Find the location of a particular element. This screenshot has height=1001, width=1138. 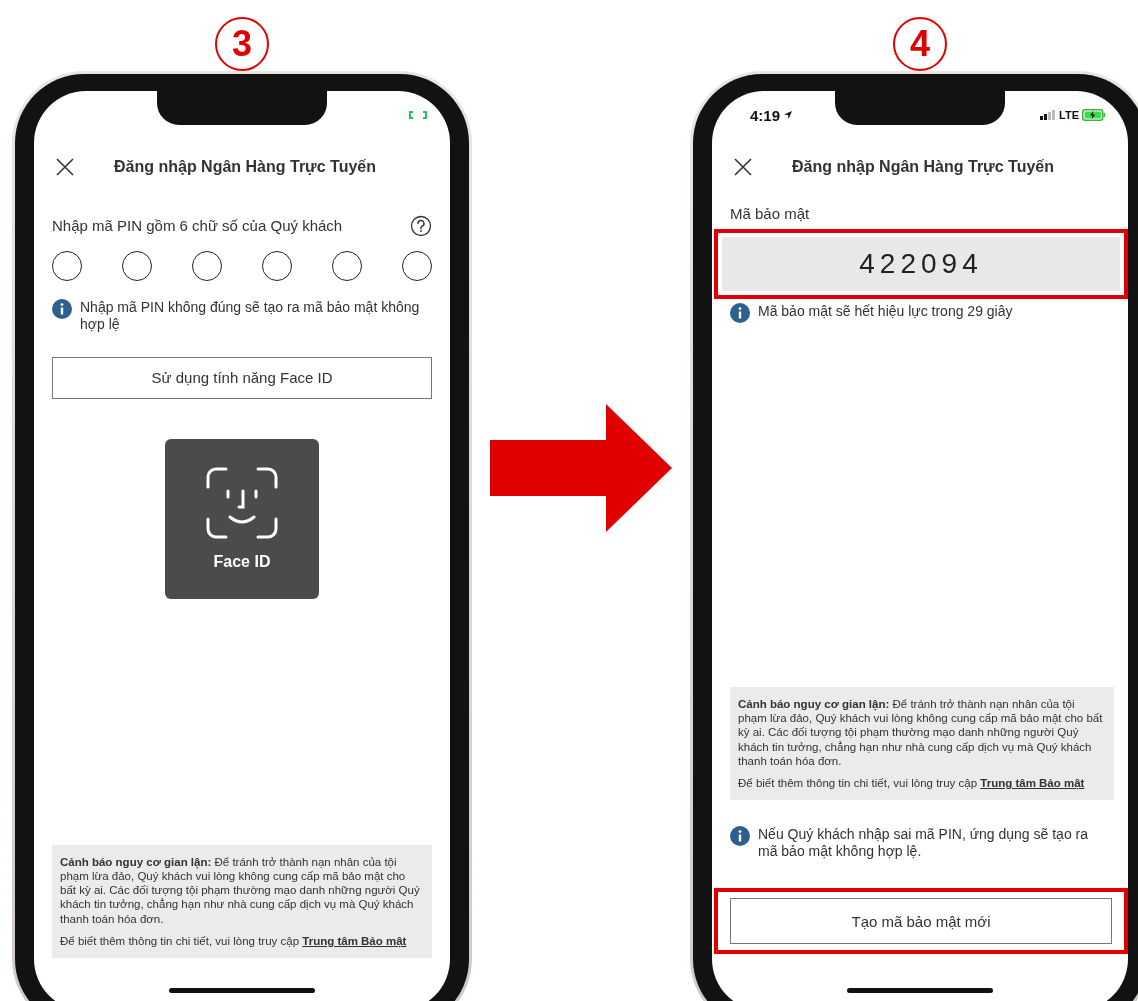

signal-icon is located at coordinates (1048, 115).